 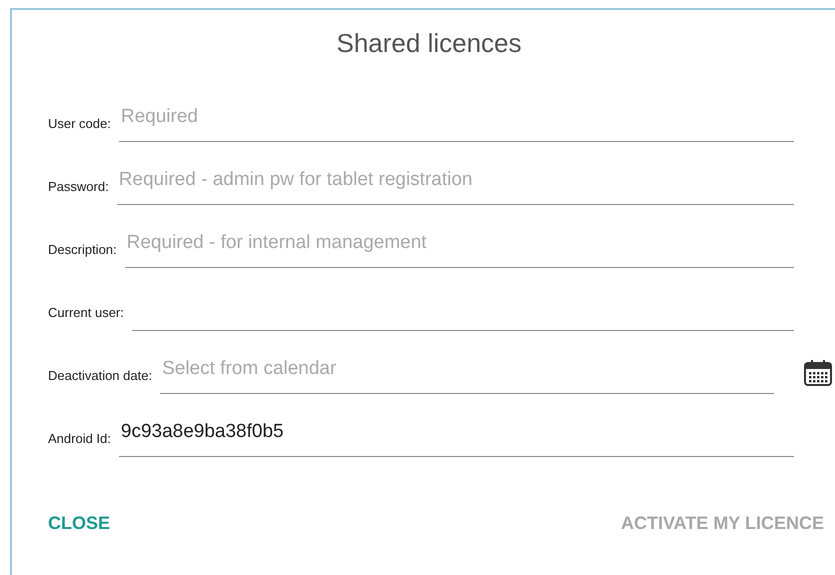 I want to click on field-label: Password:, so click(x=78, y=187).